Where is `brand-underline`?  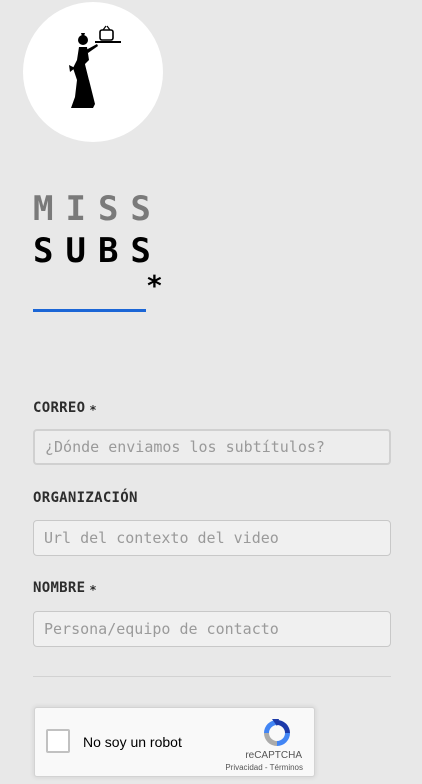
brand-underline is located at coordinates (89, 310).